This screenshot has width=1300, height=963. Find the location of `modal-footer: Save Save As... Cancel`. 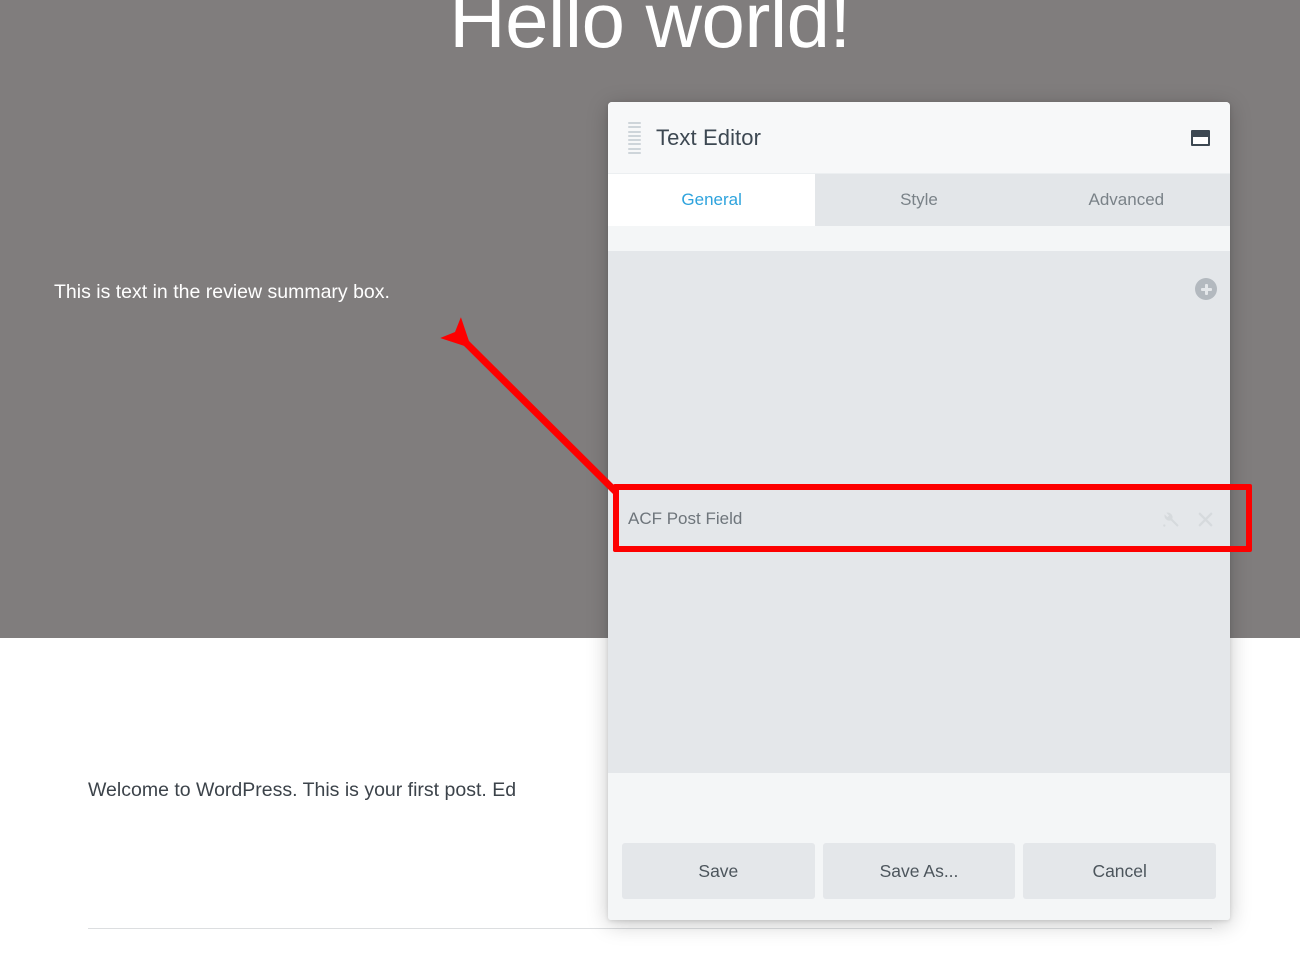

modal-footer: Save Save As... Cancel is located at coordinates (919, 878).